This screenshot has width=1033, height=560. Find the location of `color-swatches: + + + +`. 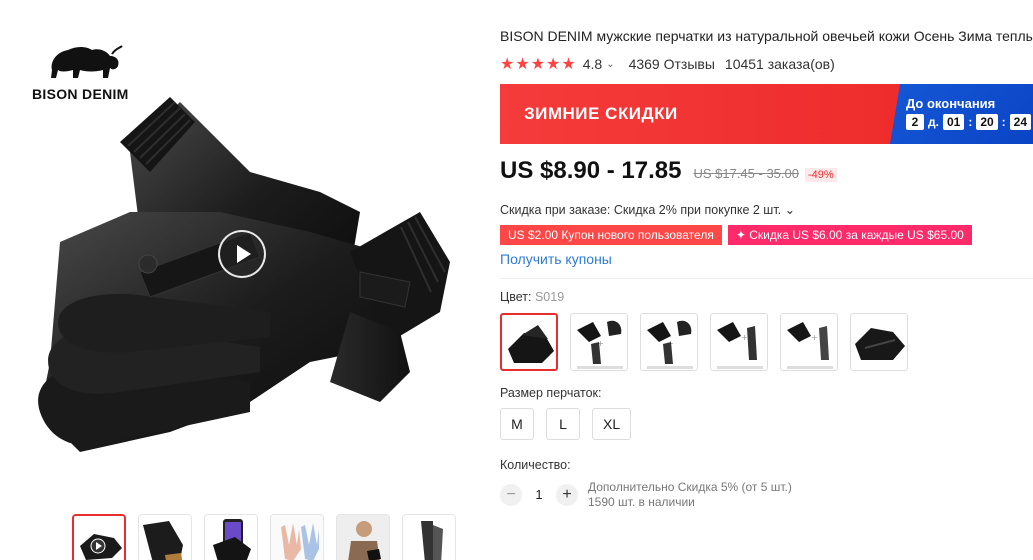

color-swatches: + + + + is located at coordinates (766, 342).